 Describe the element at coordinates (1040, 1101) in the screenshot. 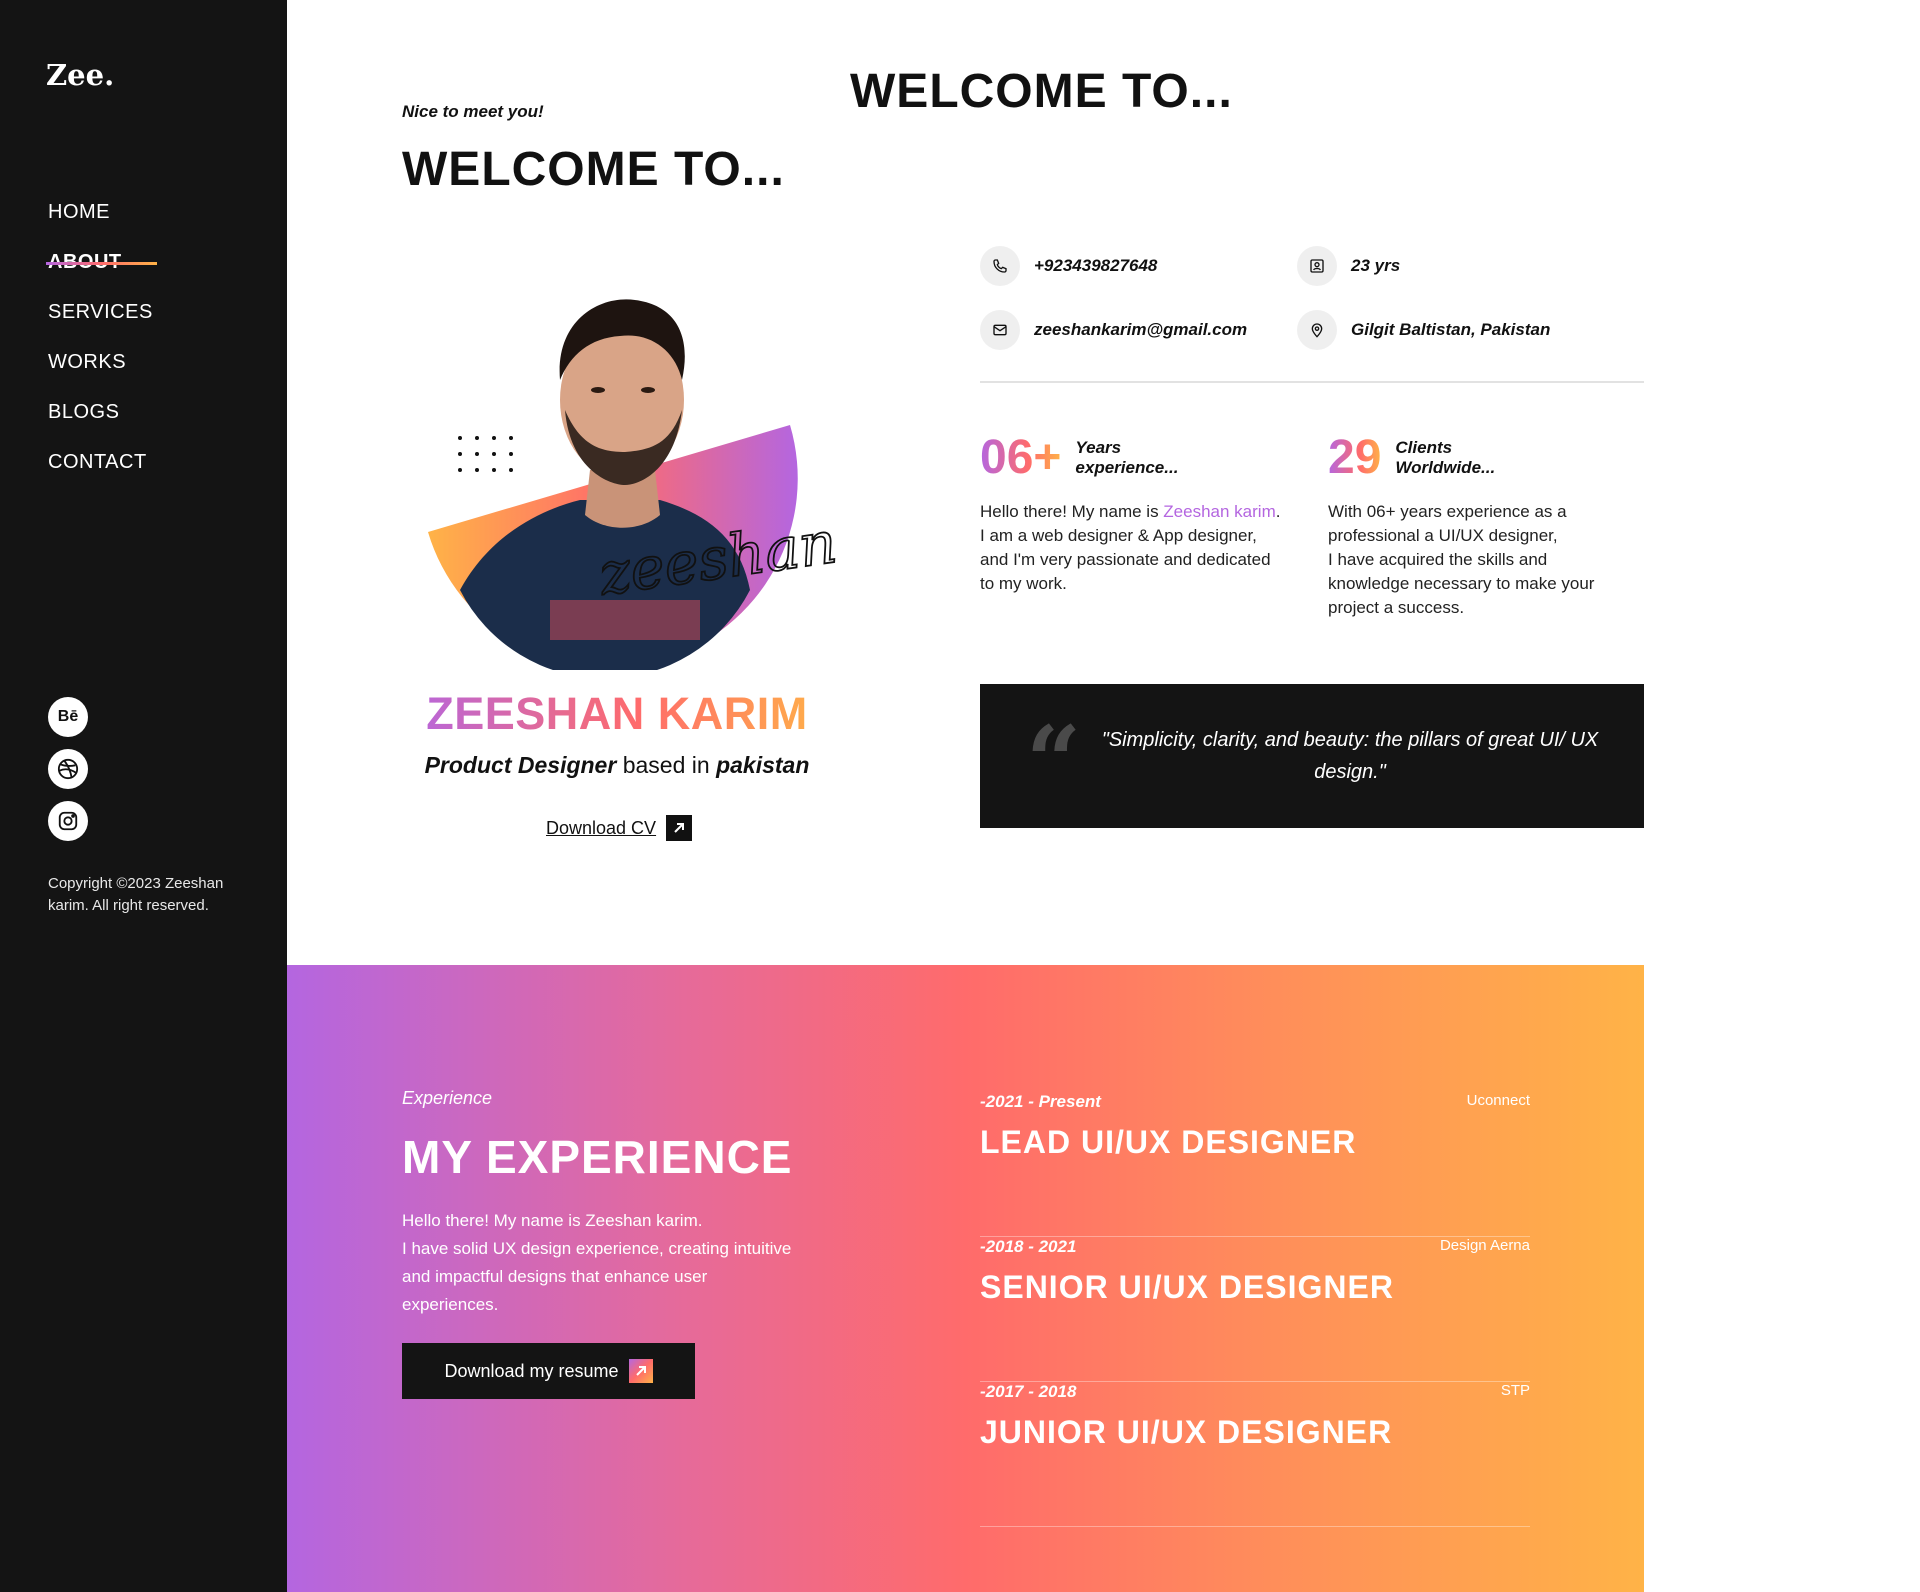

I see `job-period: -2021 - Present` at that location.